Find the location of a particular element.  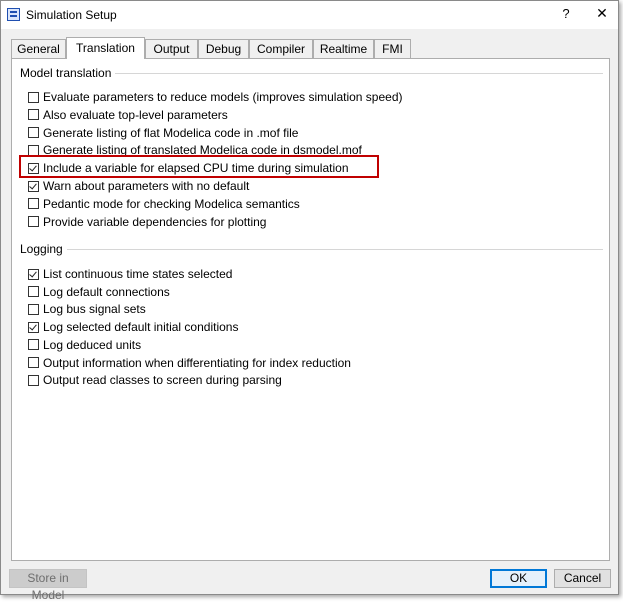

checkbox-label: Log bus signal sets is located at coordinates (94, 309).